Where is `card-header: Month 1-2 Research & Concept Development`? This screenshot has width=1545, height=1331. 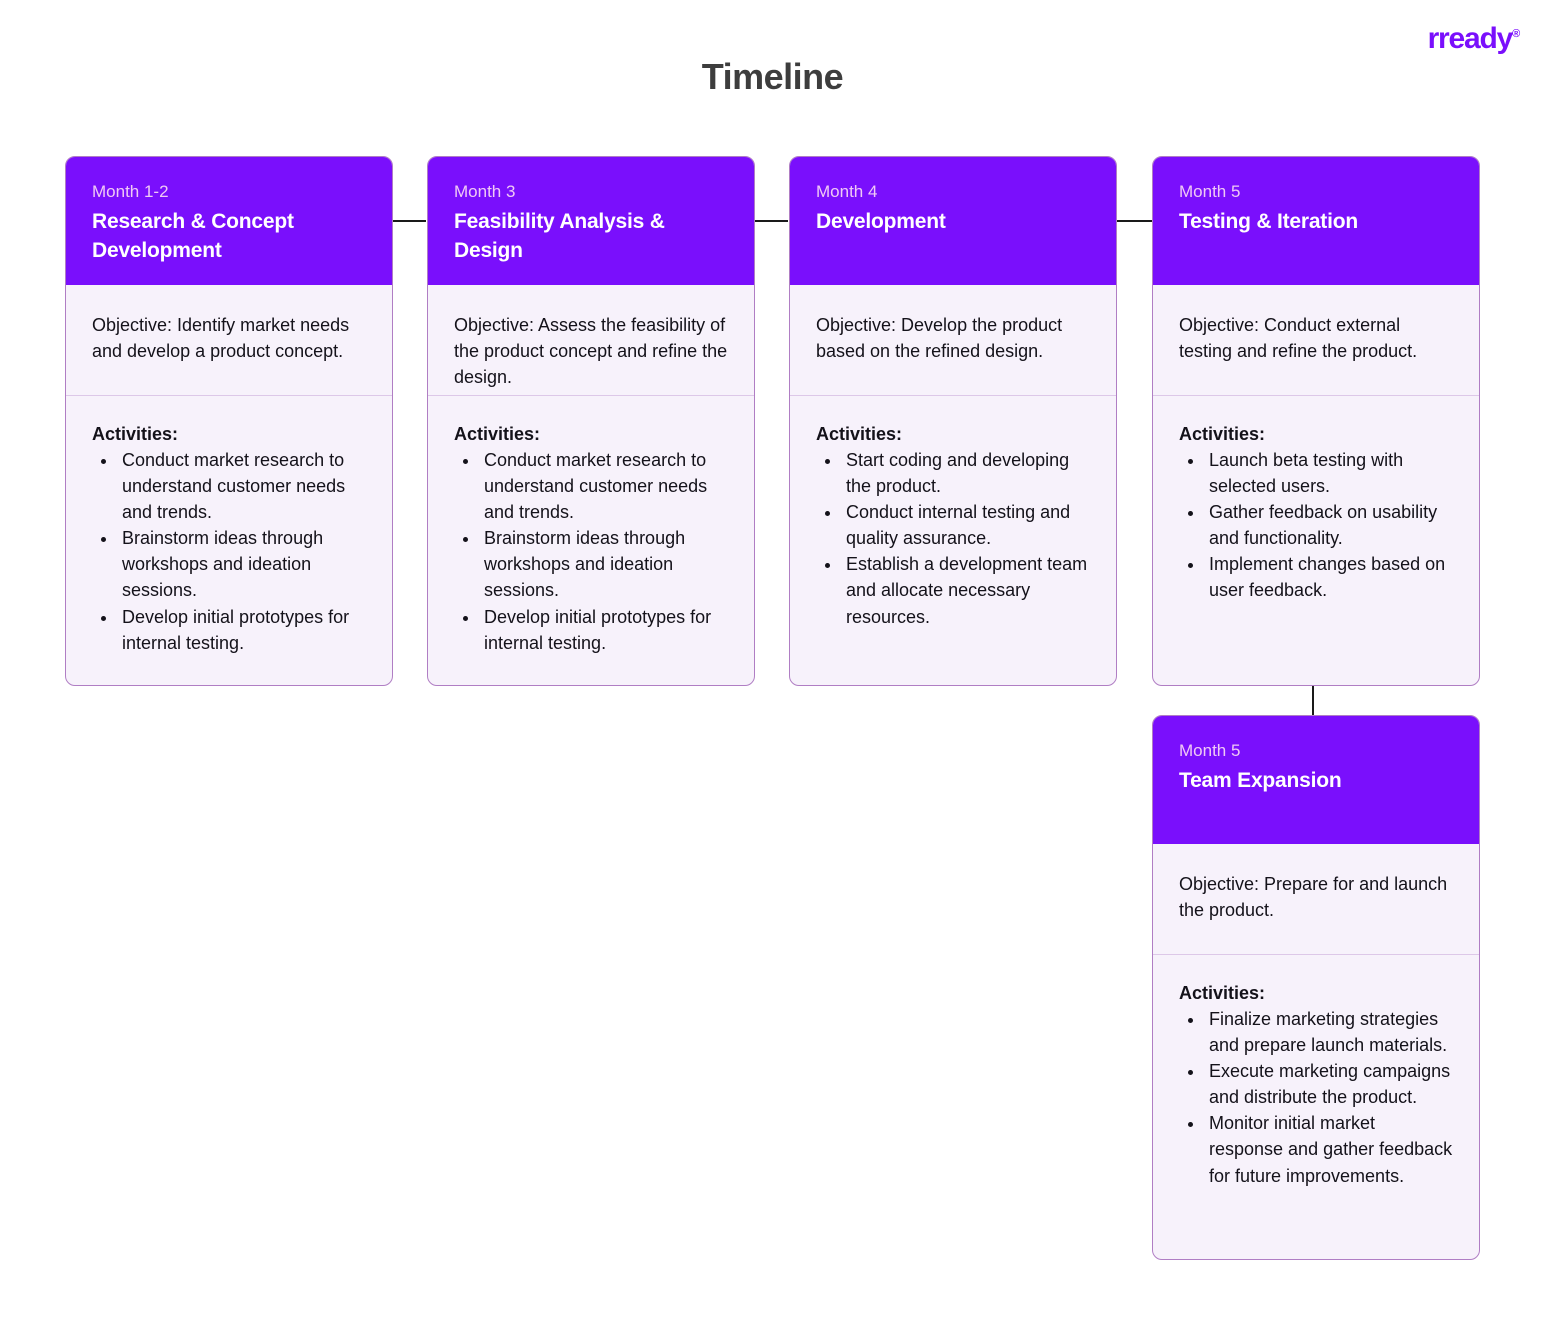
card-header: Month 1-2 Research & Concept Development is located at coordinates (229, 221).